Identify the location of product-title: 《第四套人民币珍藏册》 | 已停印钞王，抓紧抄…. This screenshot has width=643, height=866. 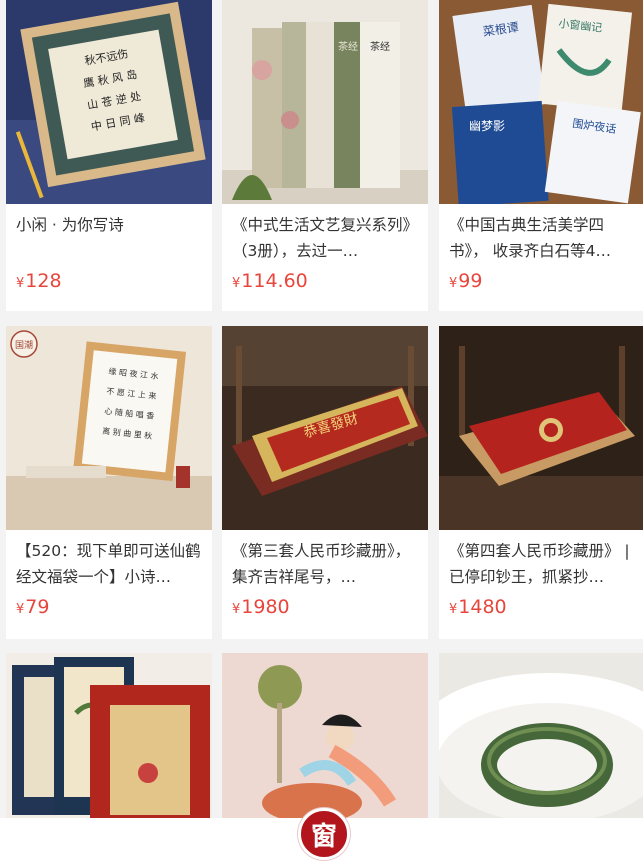
(544, 564).